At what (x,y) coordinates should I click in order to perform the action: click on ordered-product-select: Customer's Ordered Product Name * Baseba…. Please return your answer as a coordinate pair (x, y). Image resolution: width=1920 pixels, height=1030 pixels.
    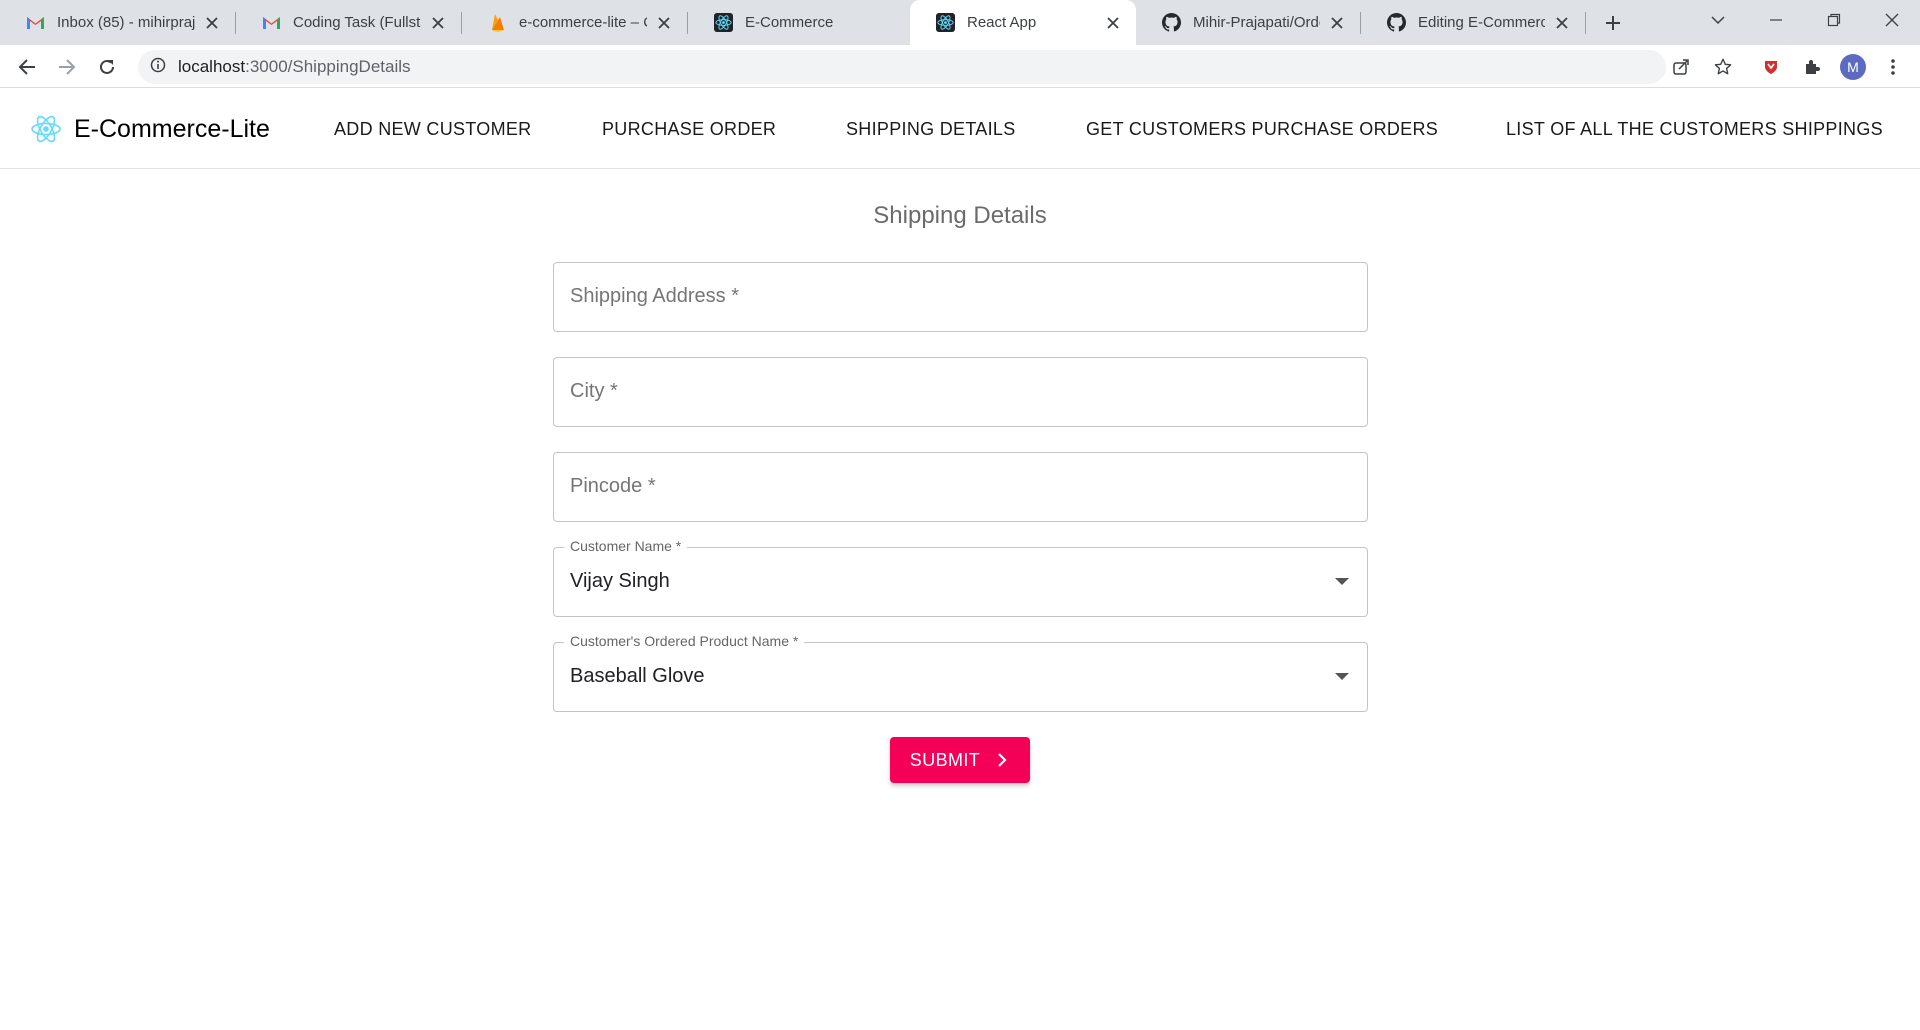
    Looking at the image, I should click on (960, 672).